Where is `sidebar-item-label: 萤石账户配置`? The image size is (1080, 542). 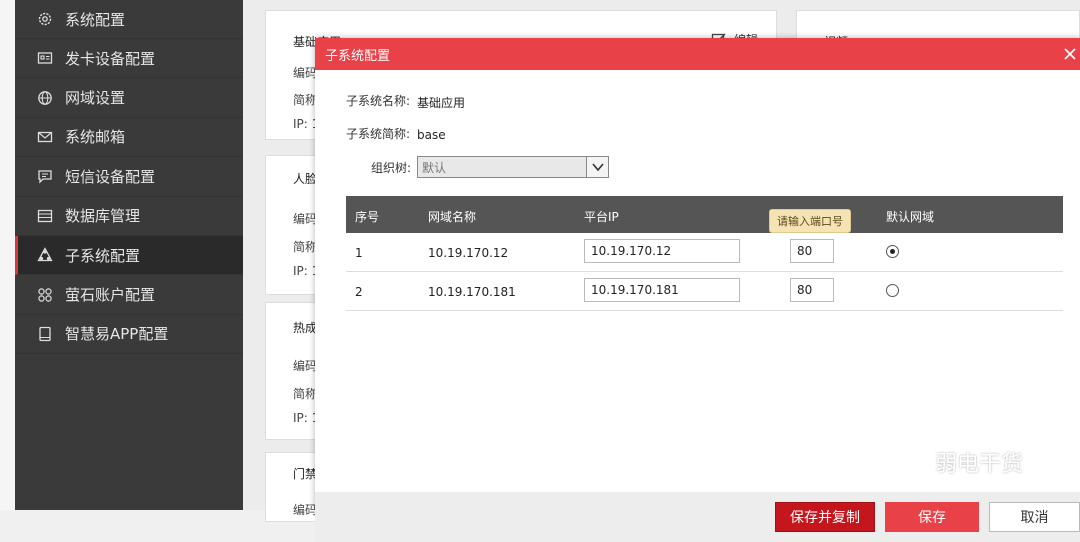
sidebar-item-label: 萤石账户配置 is located at coordinates (110, 295).